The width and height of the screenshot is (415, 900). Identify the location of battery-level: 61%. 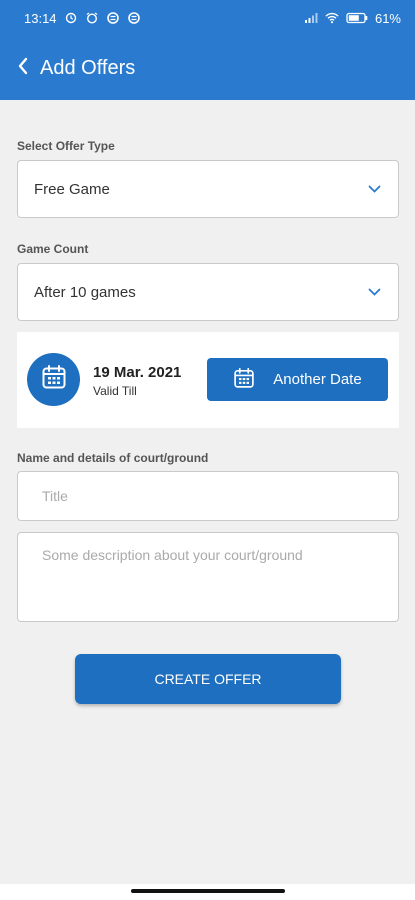
(387, 18).